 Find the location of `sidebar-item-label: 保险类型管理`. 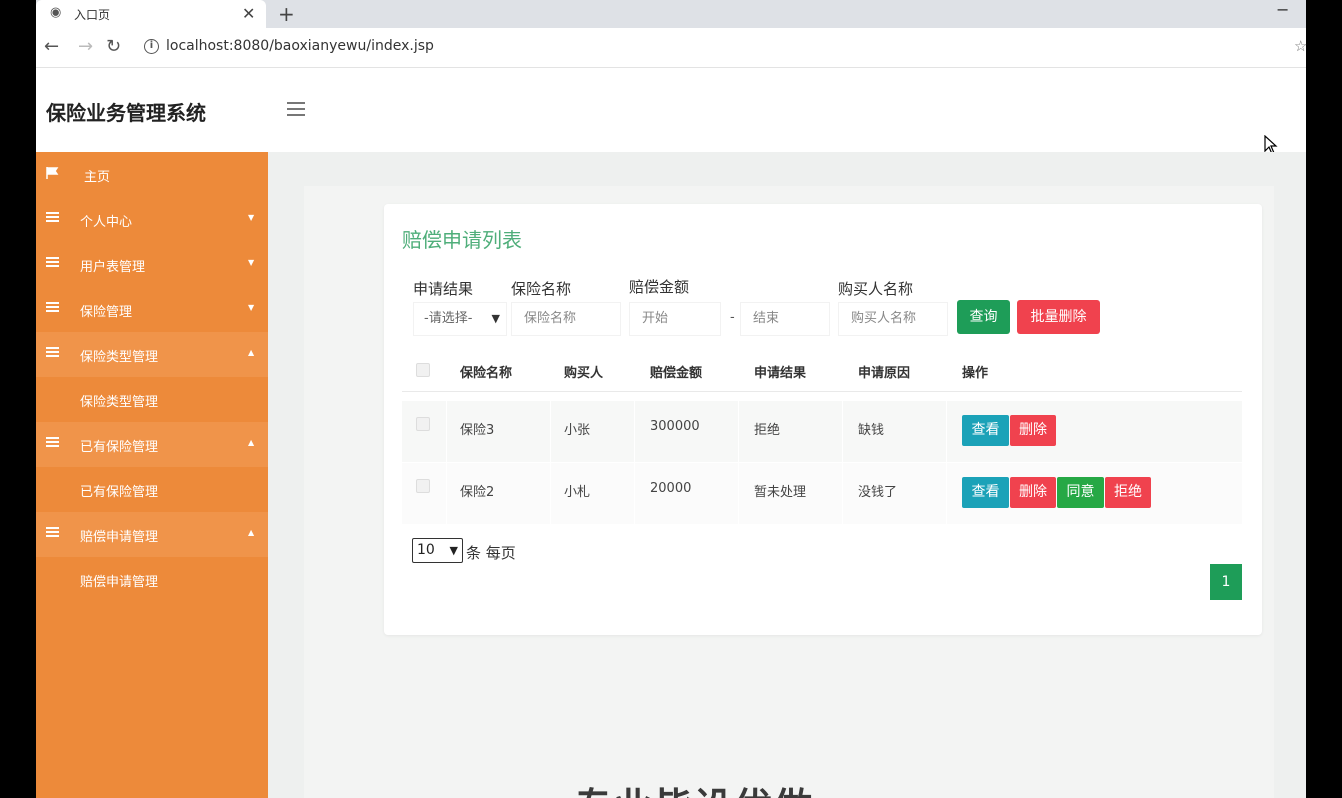

sidebar-item-label: 保险类型管理 is located at coordinates (119, 357).